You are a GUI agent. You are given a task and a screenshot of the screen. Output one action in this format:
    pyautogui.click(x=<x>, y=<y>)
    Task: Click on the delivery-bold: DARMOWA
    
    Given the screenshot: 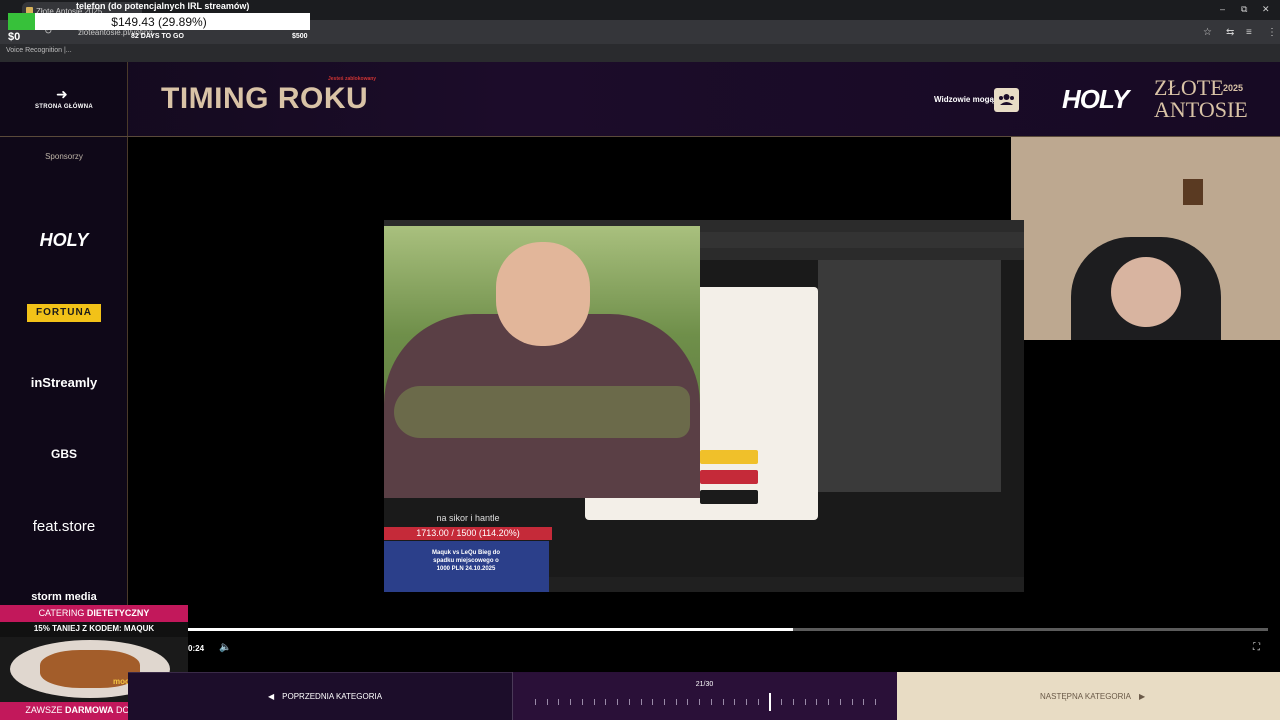 What is the action you would take?
    pyautogui.click(x=89, y=710)
    